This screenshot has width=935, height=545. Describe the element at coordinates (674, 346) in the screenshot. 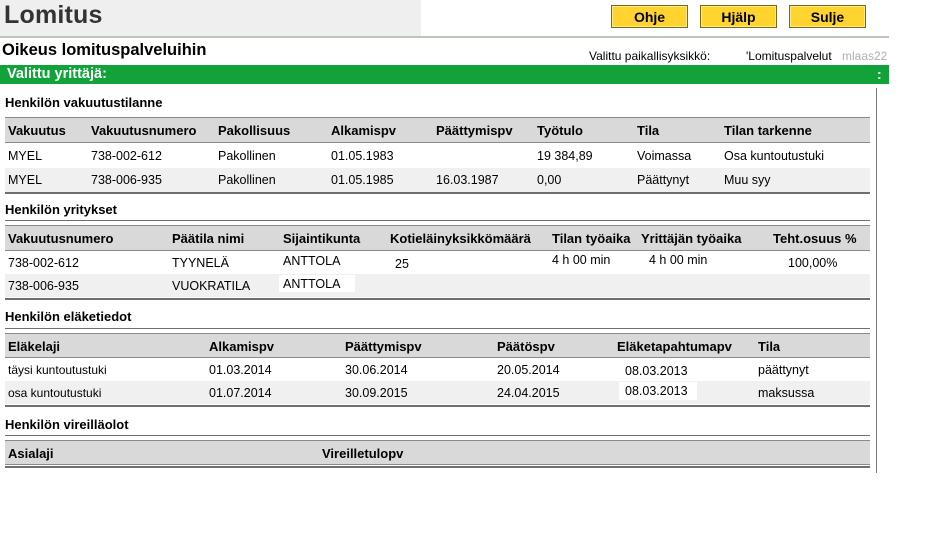

I see `pensions-col-event-date: Eläketapahtumapv` at that location.